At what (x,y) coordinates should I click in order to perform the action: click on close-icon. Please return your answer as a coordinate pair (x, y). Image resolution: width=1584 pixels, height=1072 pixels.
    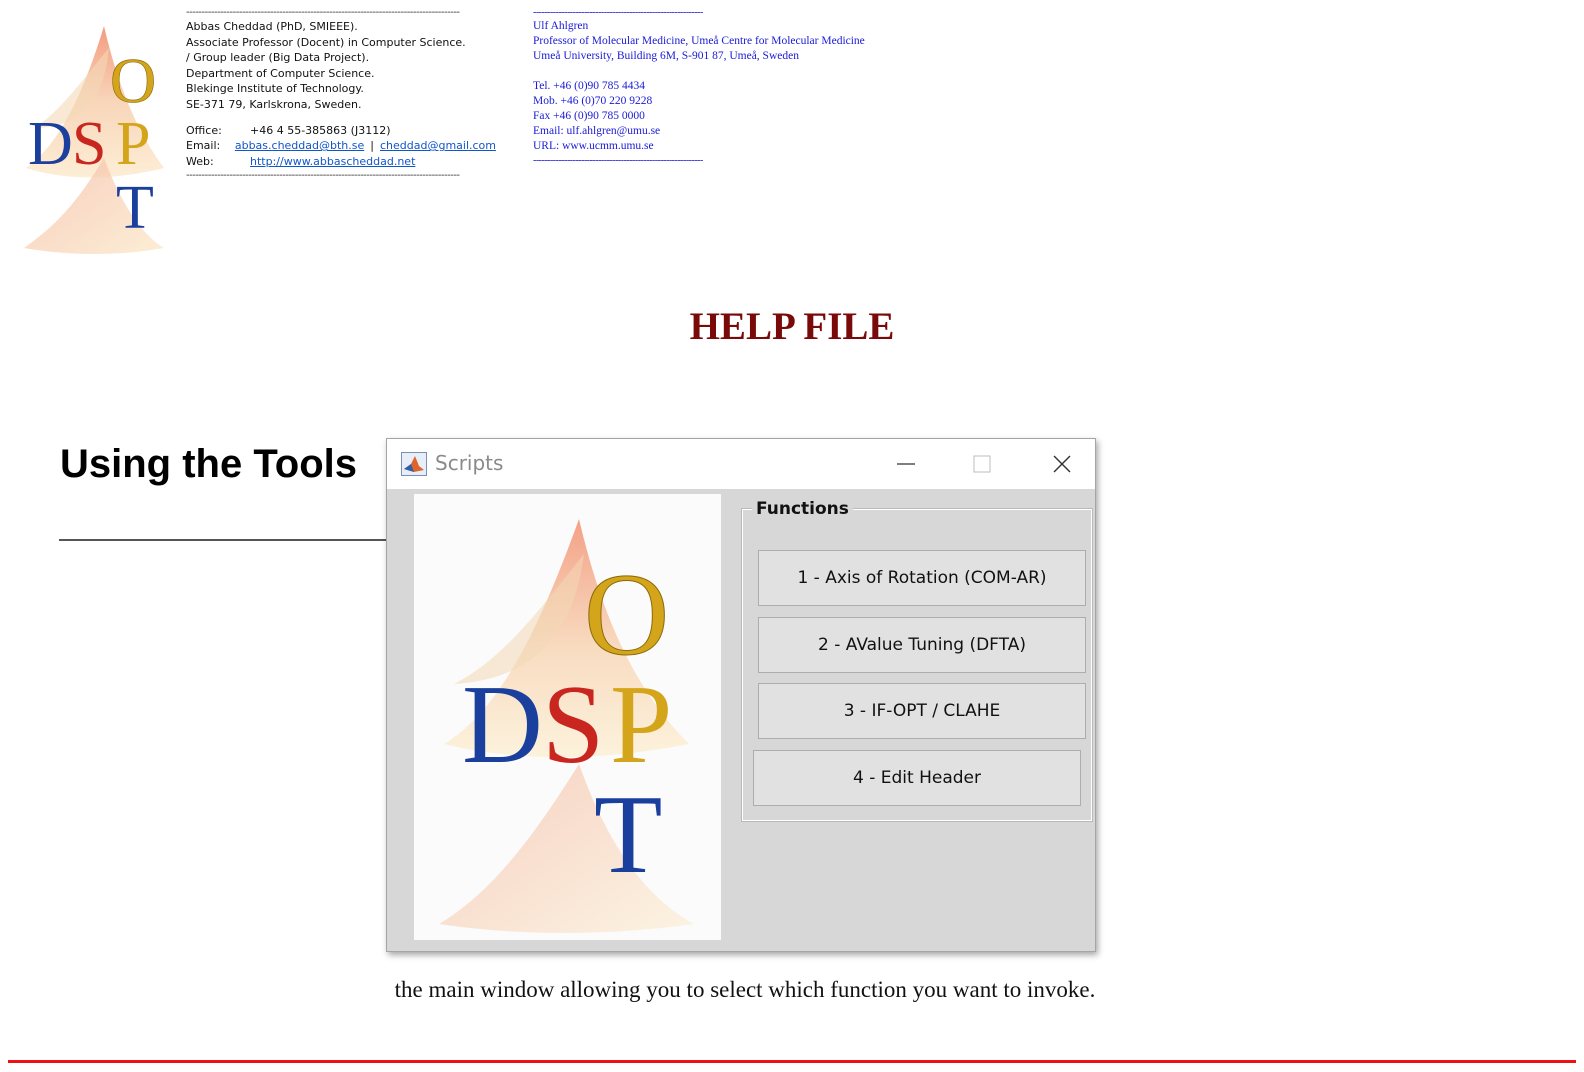
    Looking at the image, I should click on (1062, 464).